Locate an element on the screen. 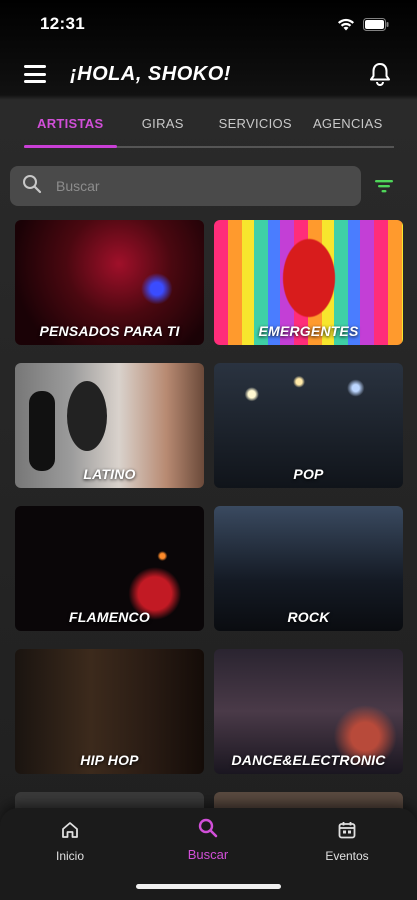 This screenshot has height=900, width=417. category-card-hip-hop: HIP HOP is located at coordinates (109, 711).